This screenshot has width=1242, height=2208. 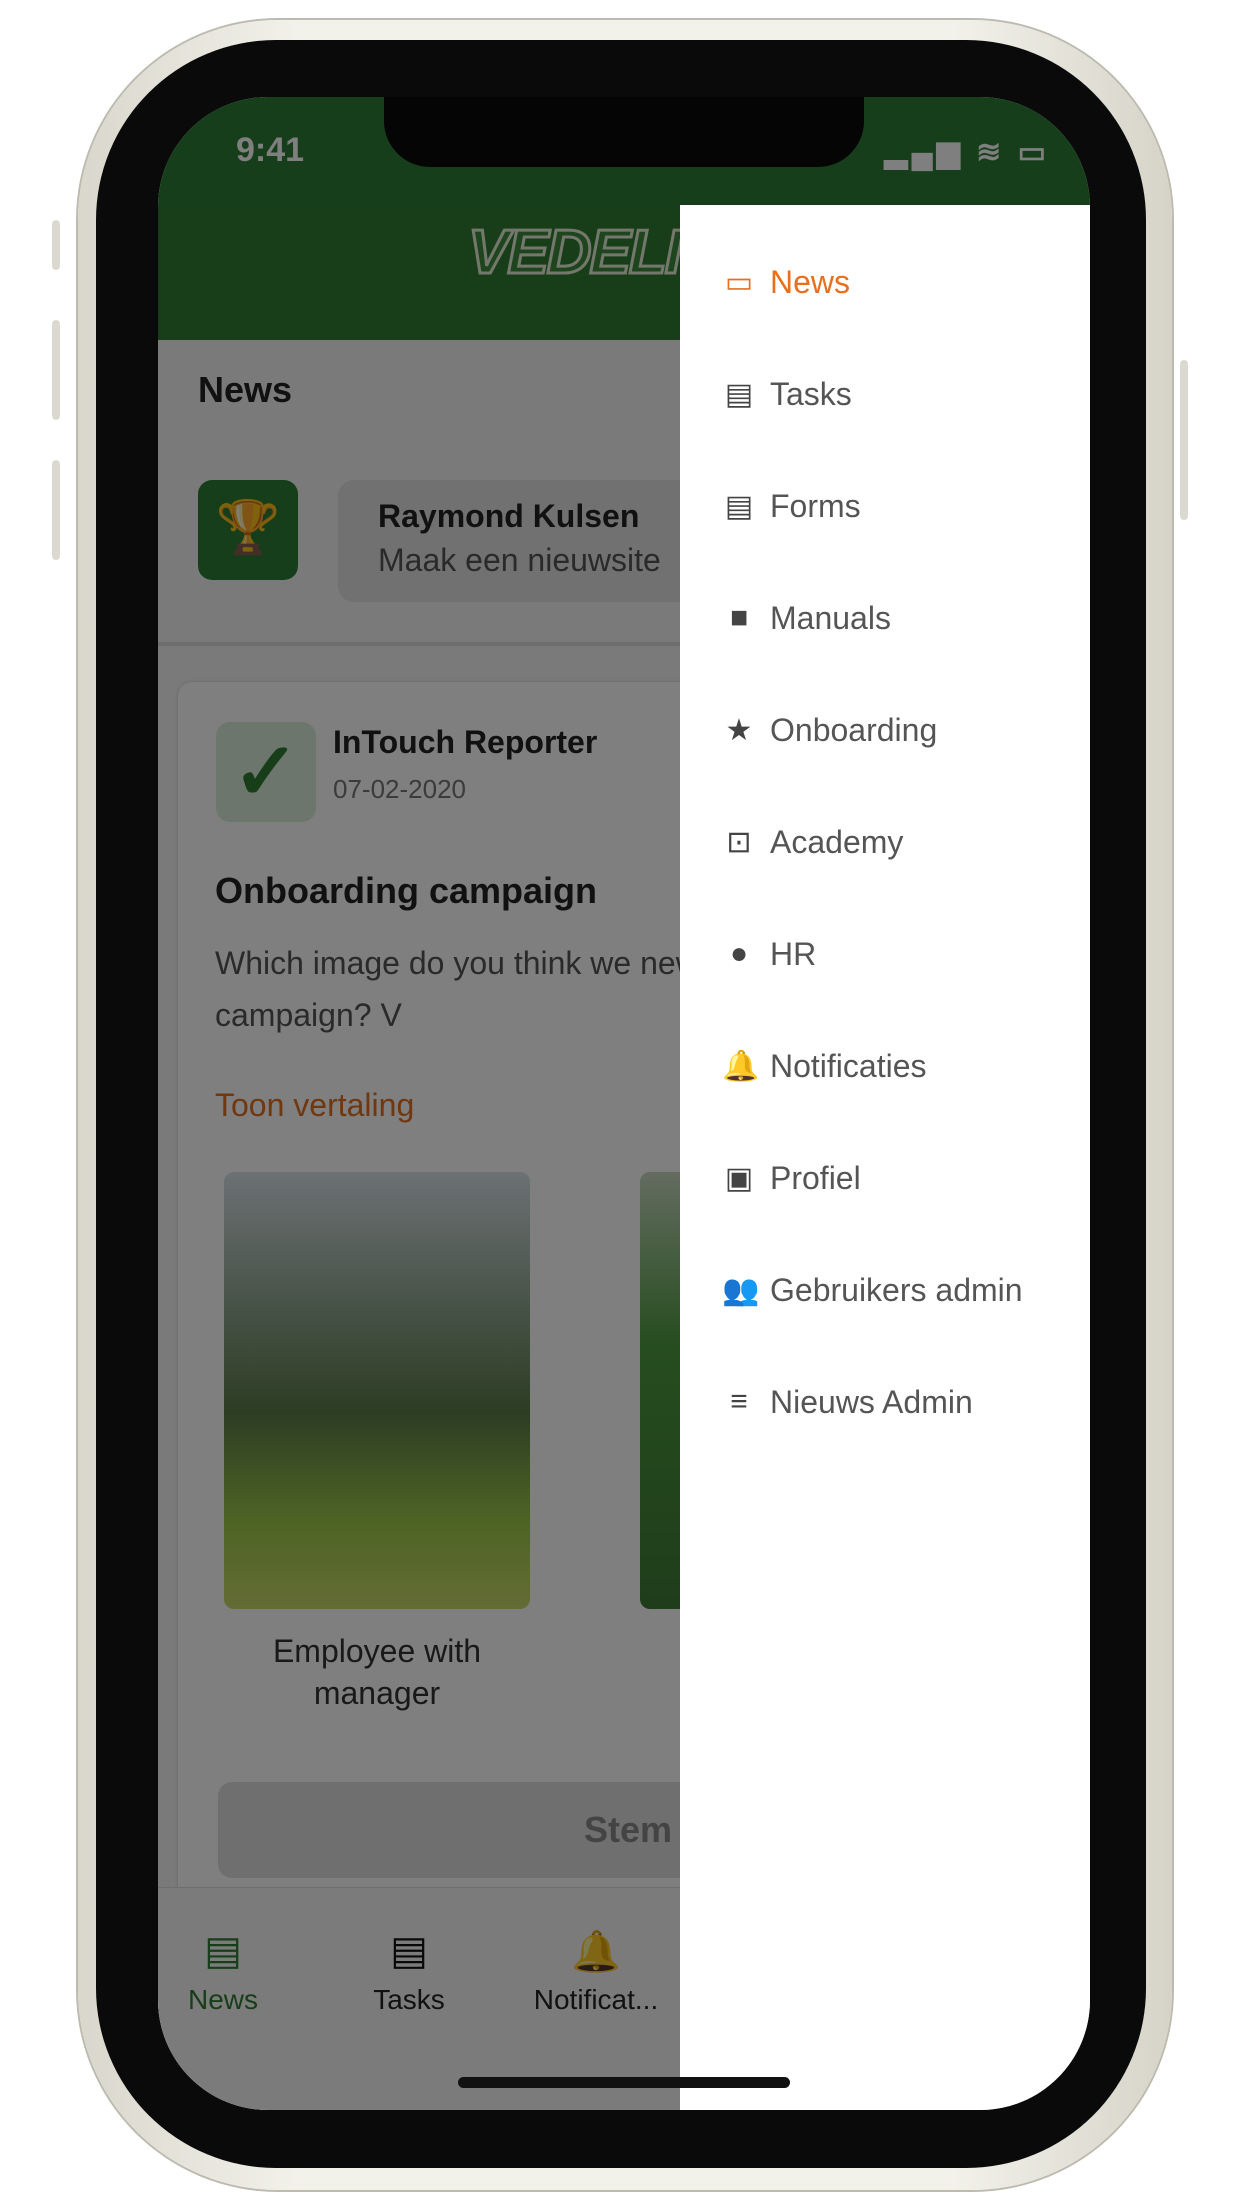 I want to click on home-indicator, so click(x=624, y=2082).